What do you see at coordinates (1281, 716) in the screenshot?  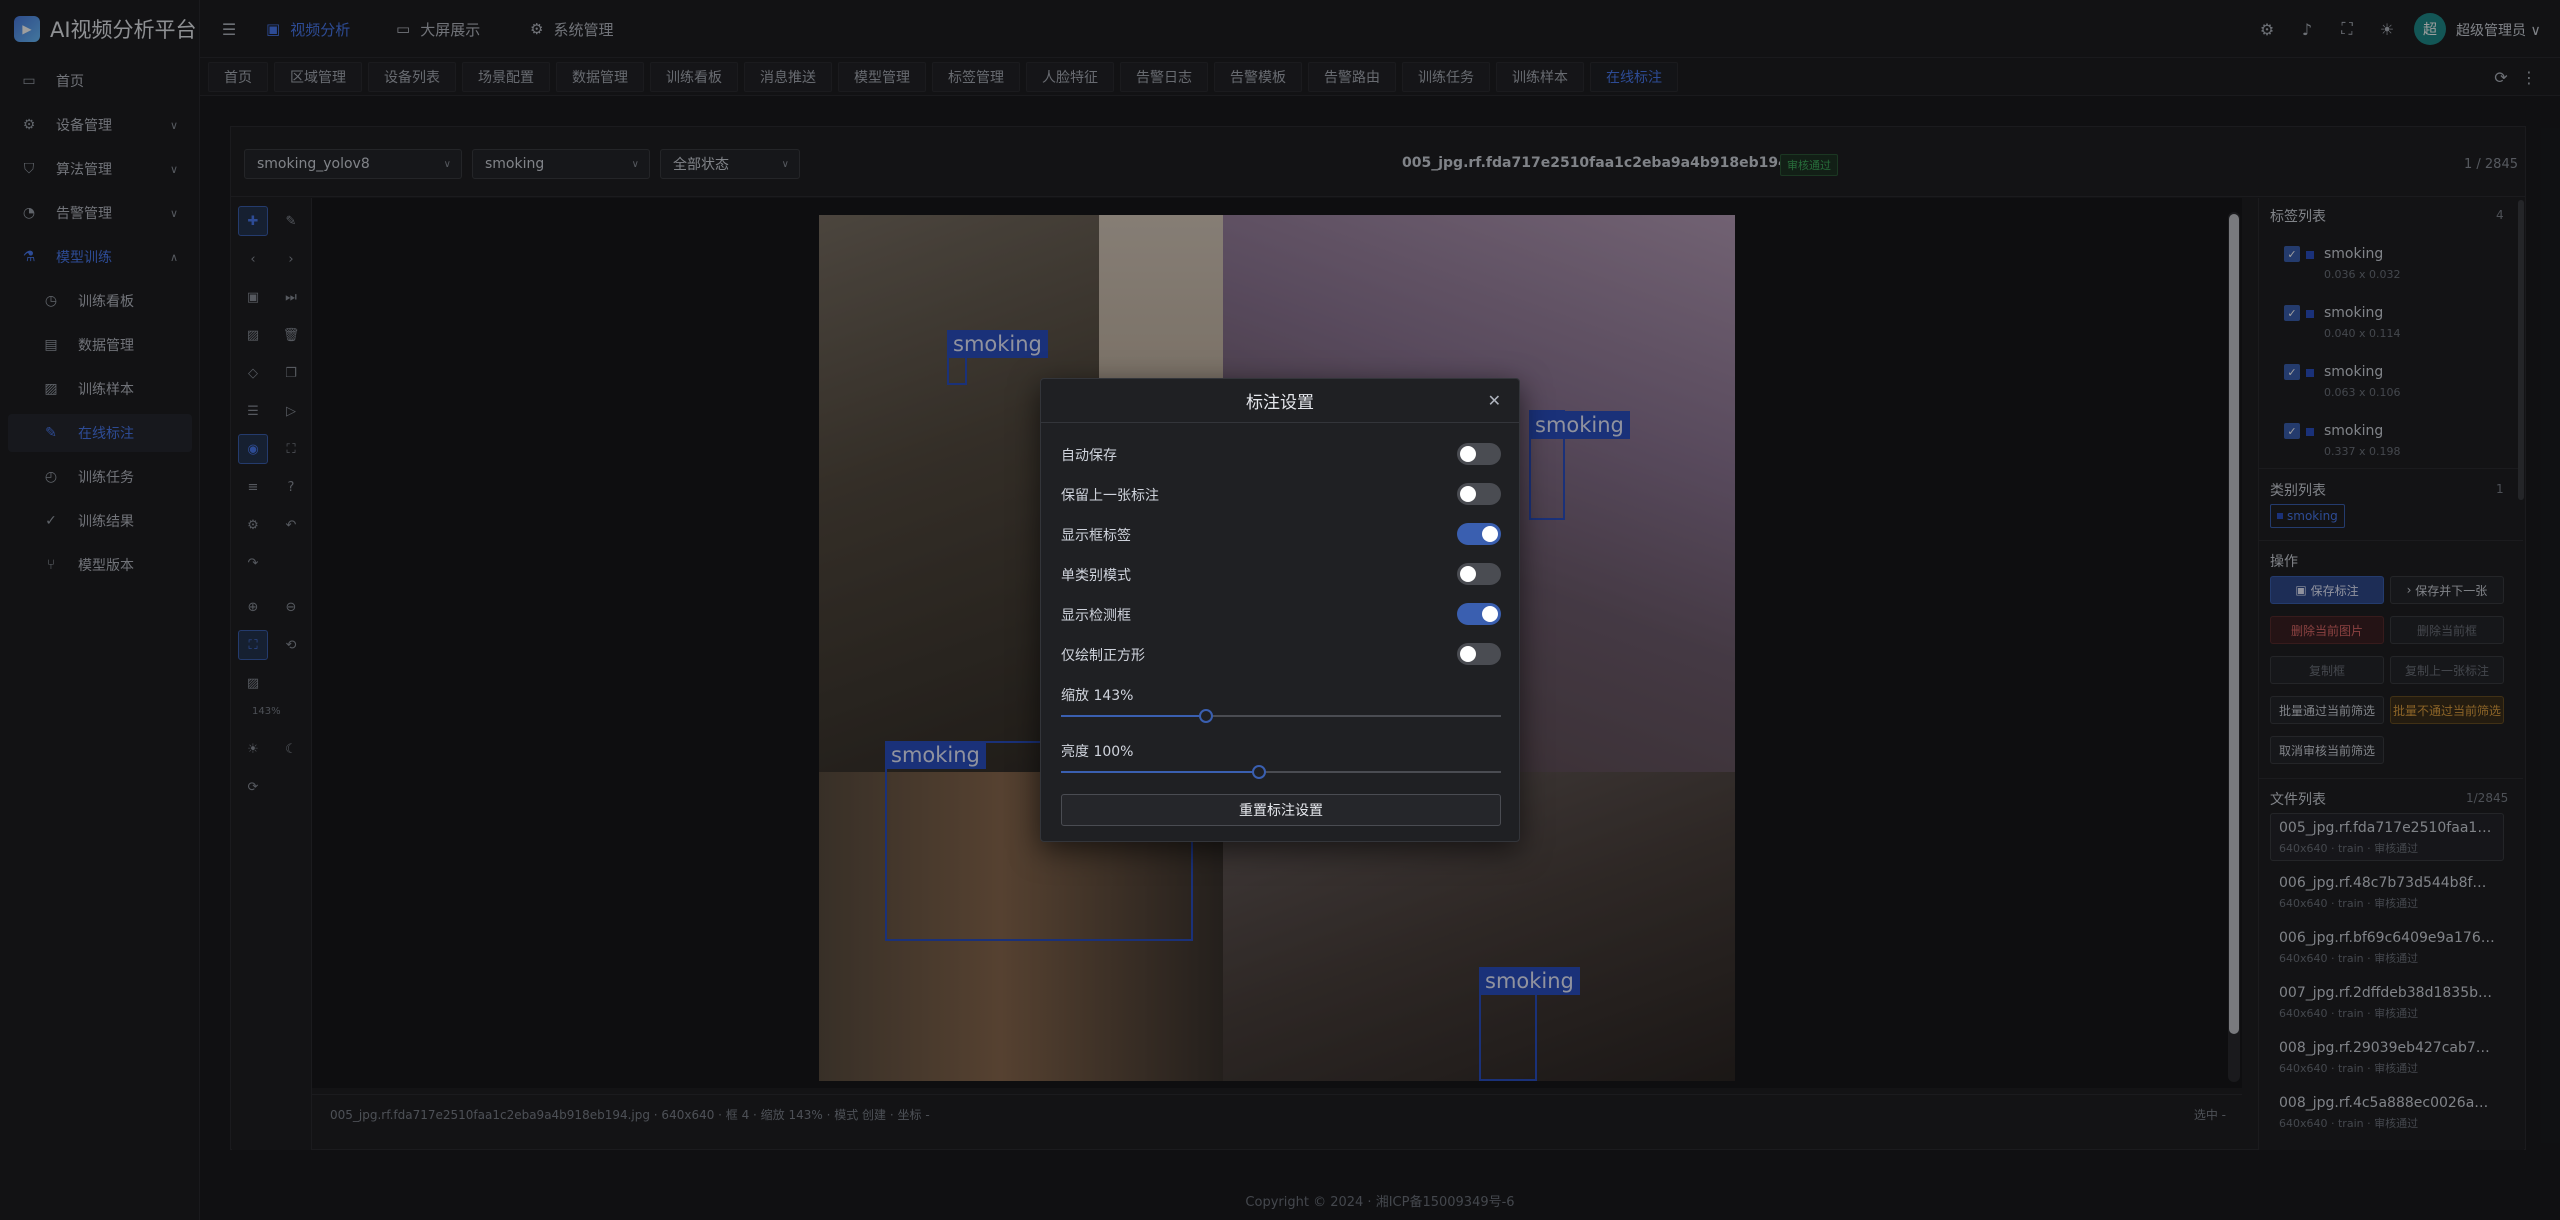 I see `zoom-slider` at bounding box center [1281, 716].